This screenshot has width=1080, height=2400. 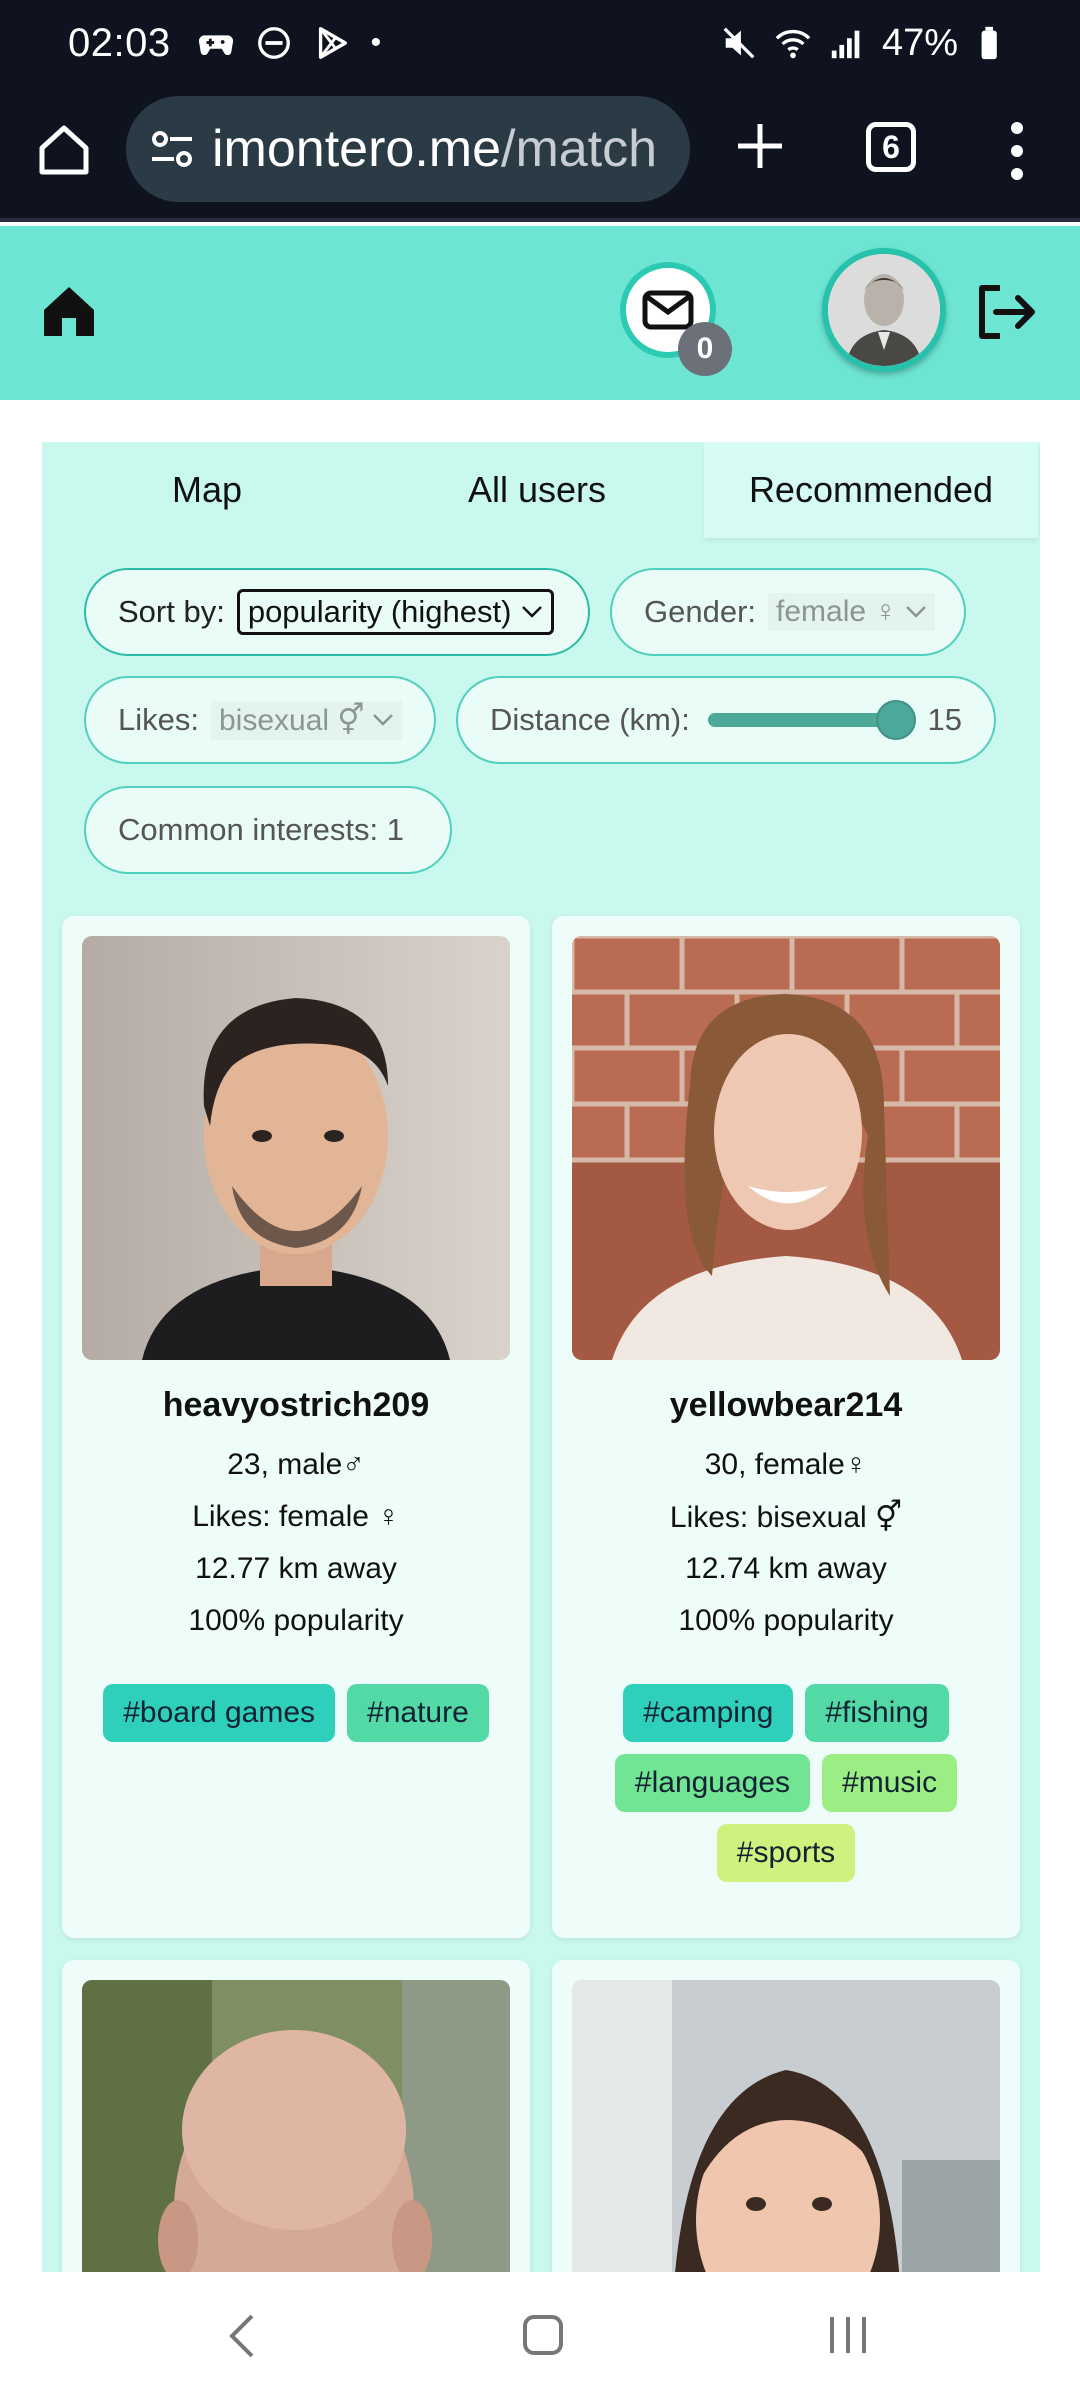 What do you see at coordinates (786, 1568) in the screenshot?
I see `user-distance: 12.74 km away` at bounding box center [786, 1568].